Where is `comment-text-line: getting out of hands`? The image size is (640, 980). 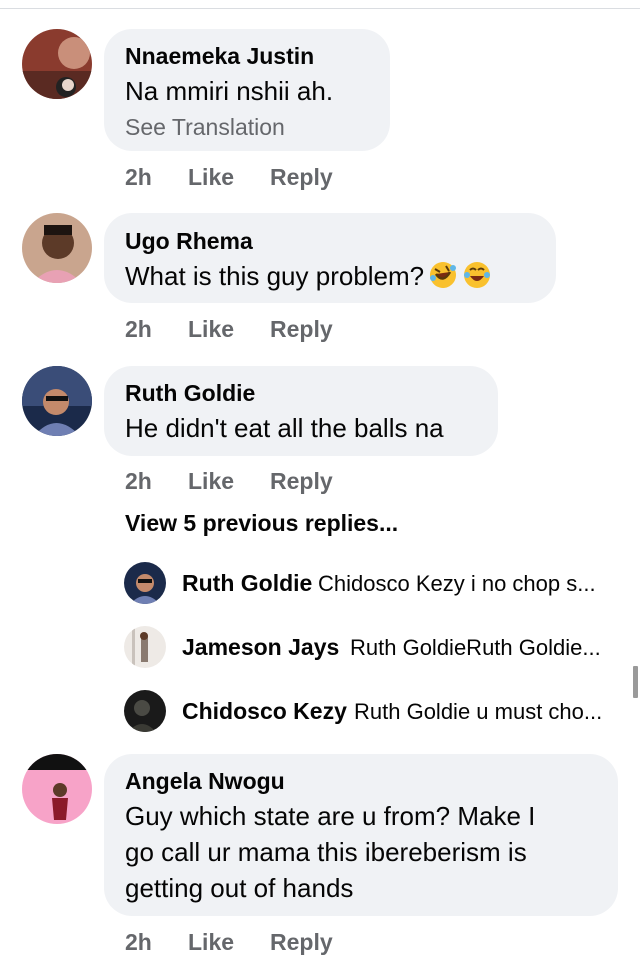 comment-text-line: getting out of hands is located at coordinates (239, 888).